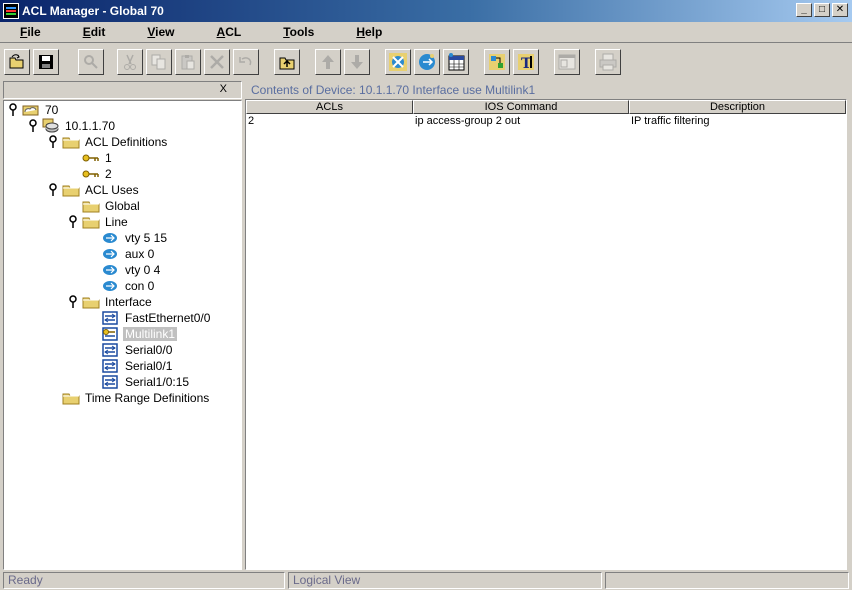  I want to click on tree-node: Global, so click(112, 206).